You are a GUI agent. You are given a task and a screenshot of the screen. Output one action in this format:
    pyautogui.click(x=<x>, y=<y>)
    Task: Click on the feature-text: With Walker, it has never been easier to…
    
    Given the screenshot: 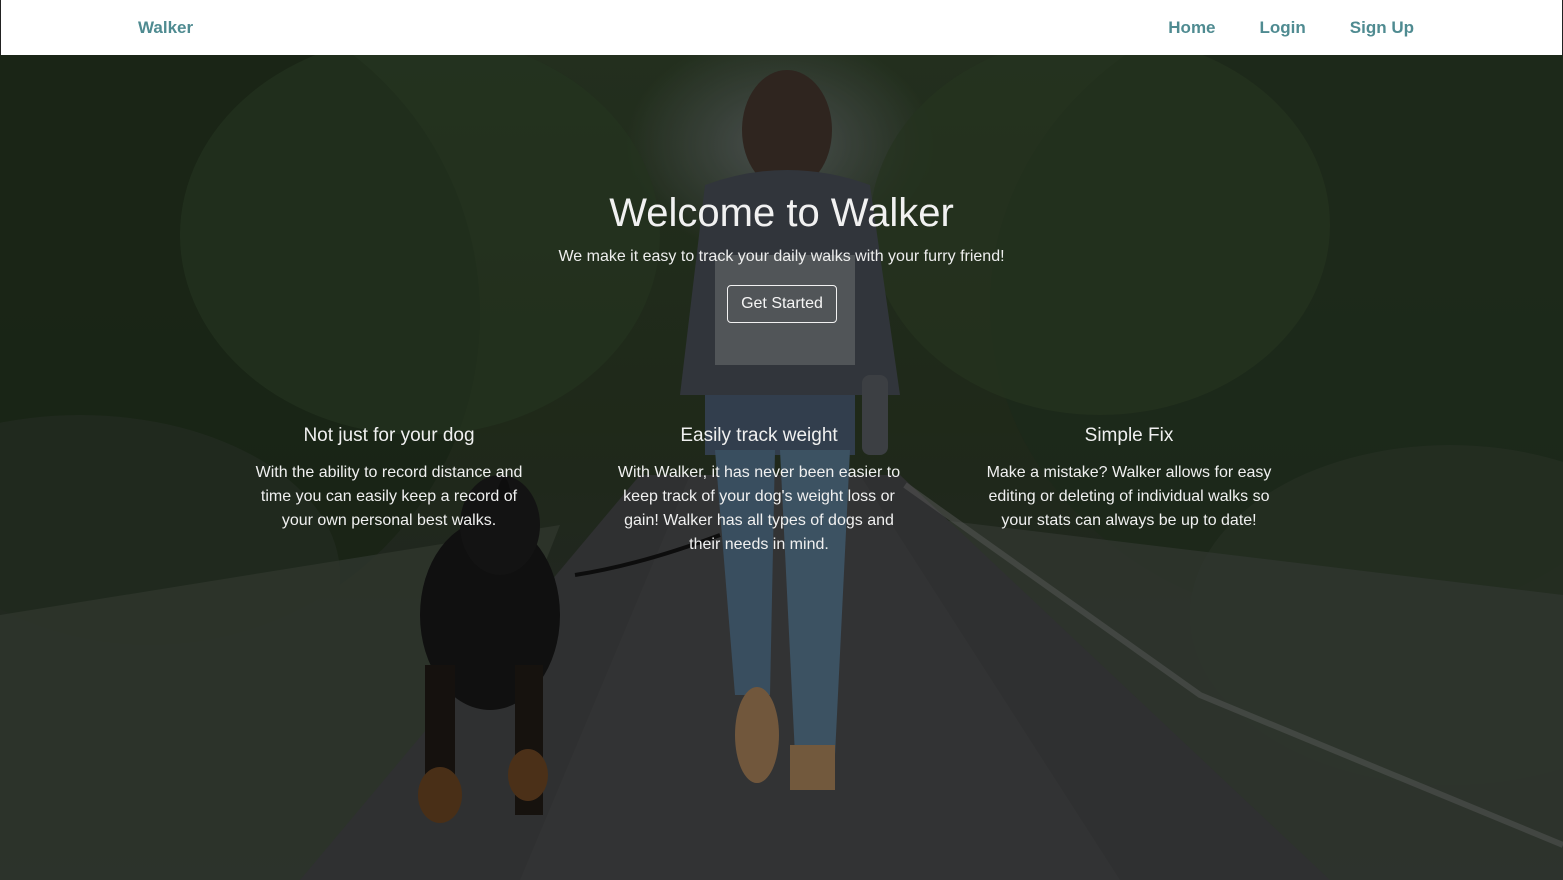 What is the action you would take?
    pyautogui.click(x=759, y=508)
    